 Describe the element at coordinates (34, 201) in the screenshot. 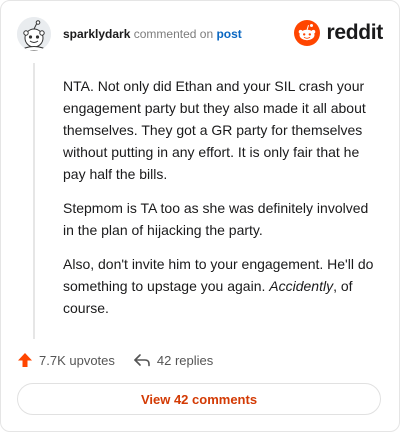

I see `thread-line` at that location.